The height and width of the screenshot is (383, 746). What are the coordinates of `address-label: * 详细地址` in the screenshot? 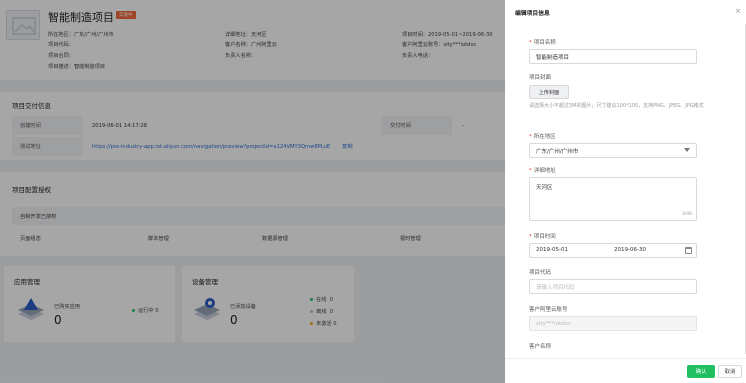 It's located at (542, 171).